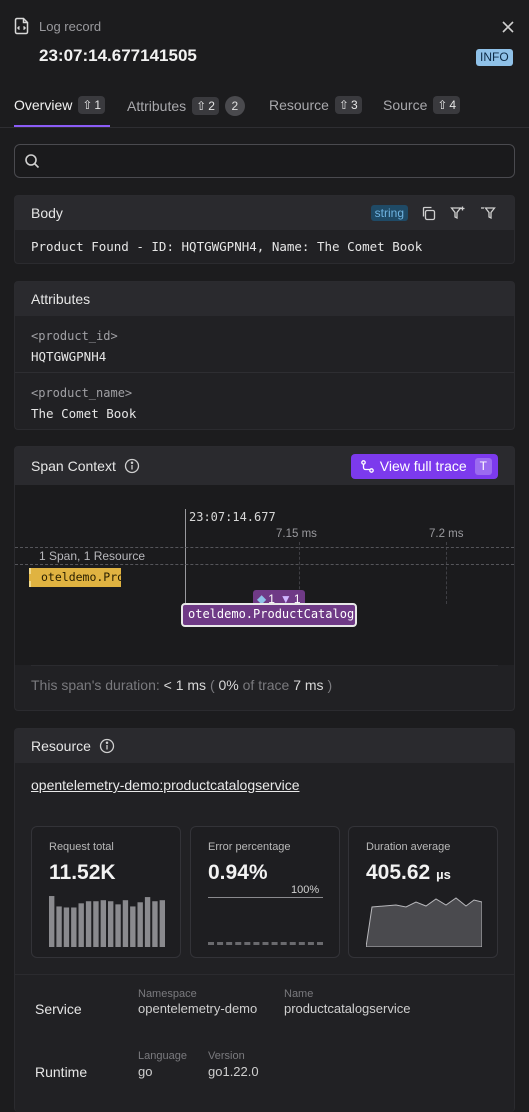 This screenshot has width=529, height=1112. Describe the element at coordinates (234, 106) in the screenshot. I see `count-badge: 2` at that location.